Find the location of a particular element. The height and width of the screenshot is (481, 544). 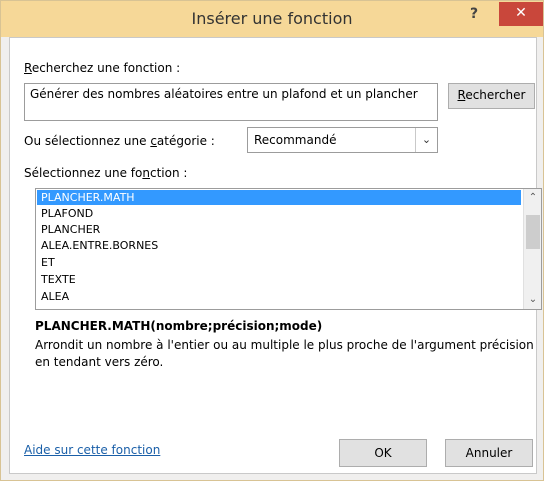

close-button: ✕ is located at coordinates (521, 14).